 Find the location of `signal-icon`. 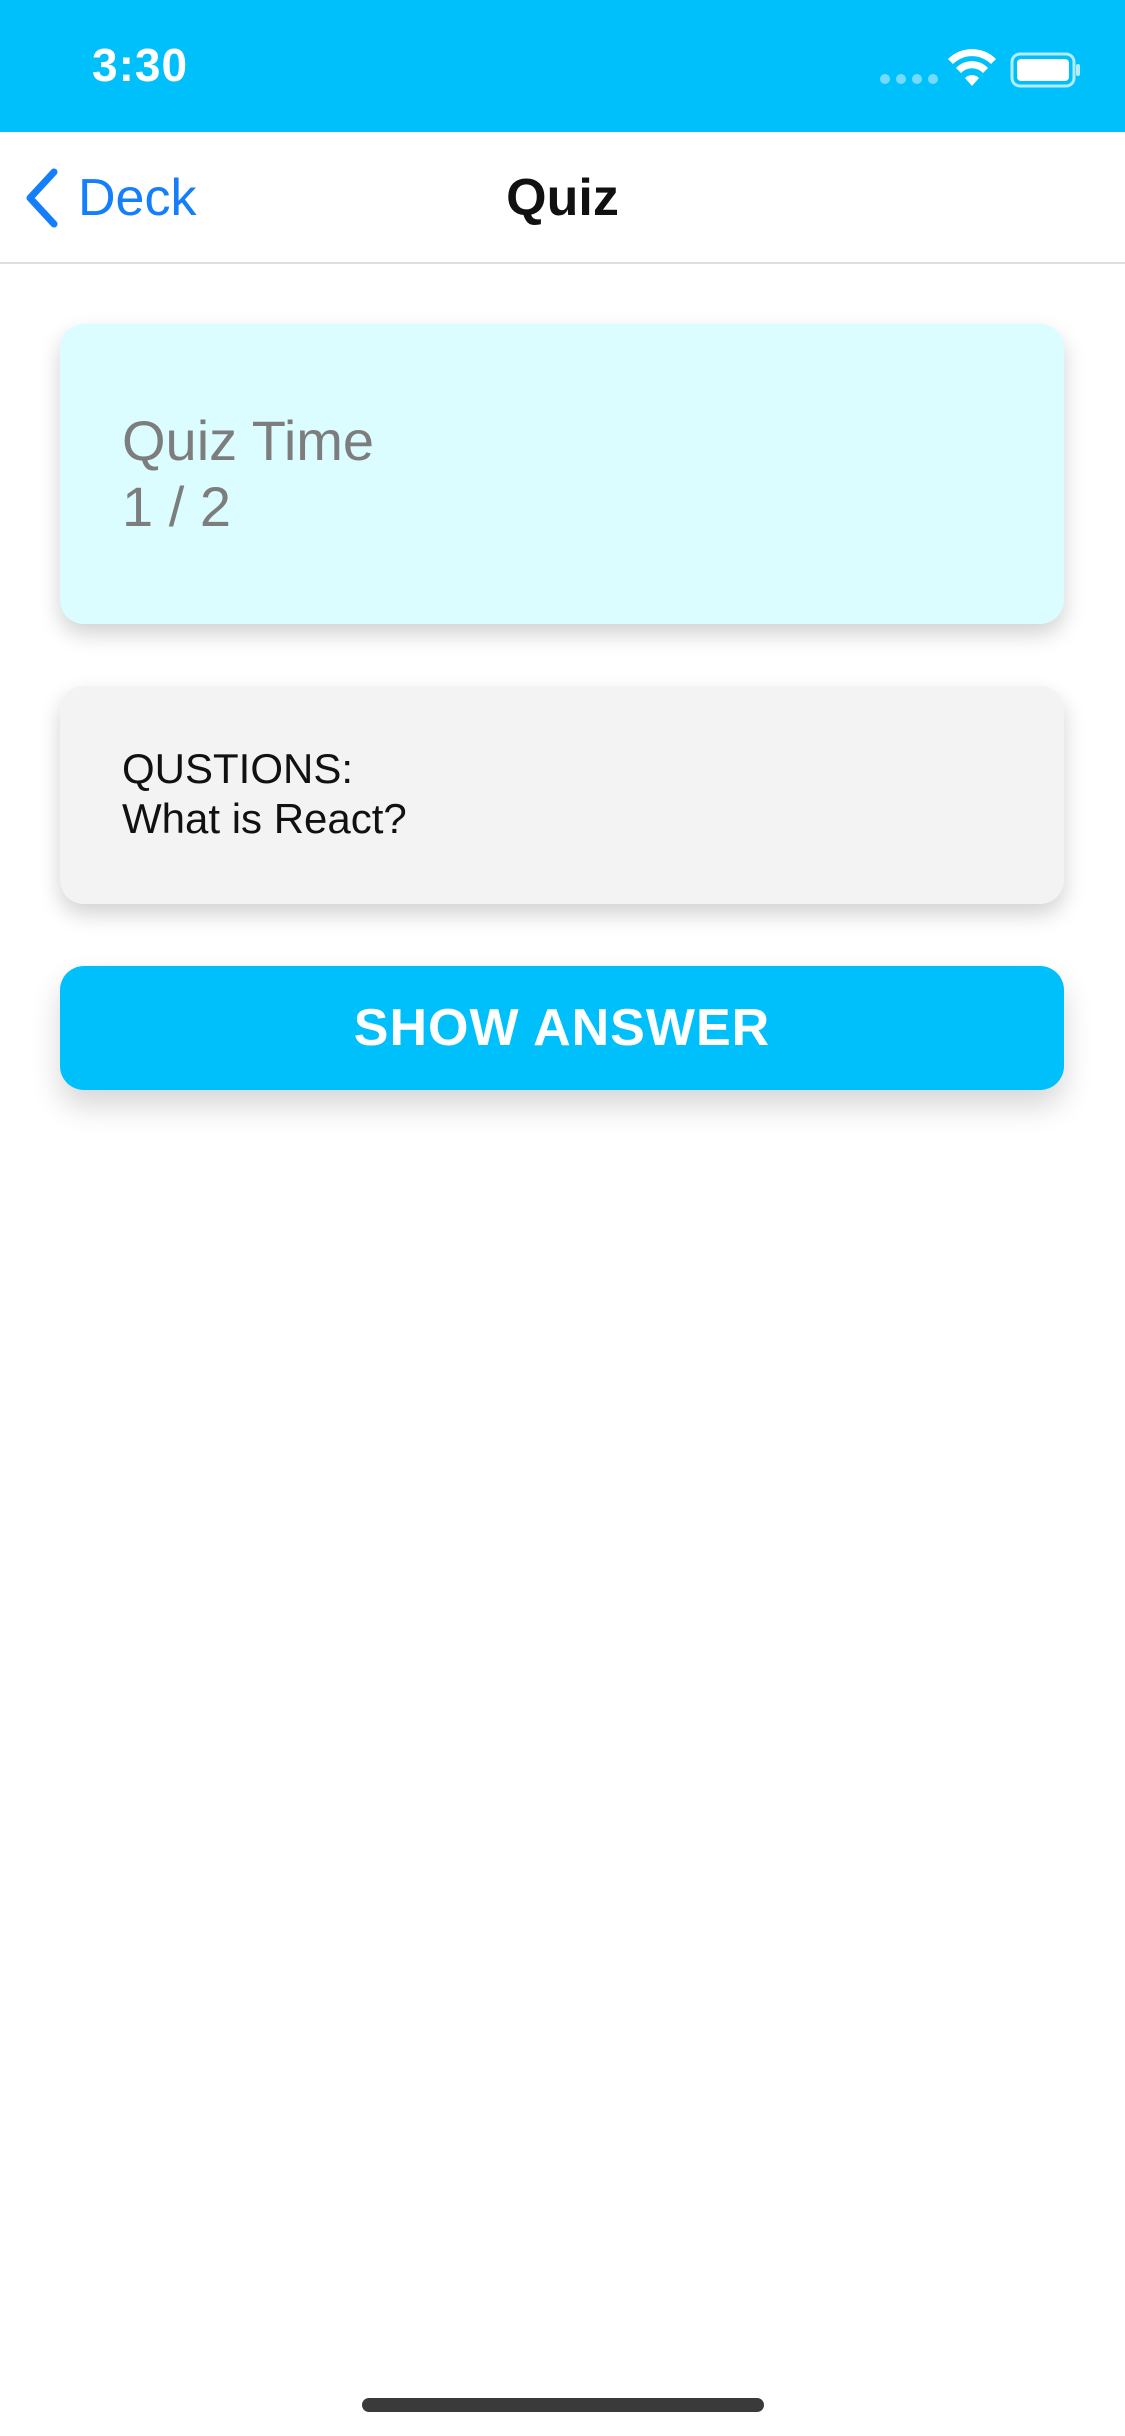

signal-icon is located at coordinates (909, 79).